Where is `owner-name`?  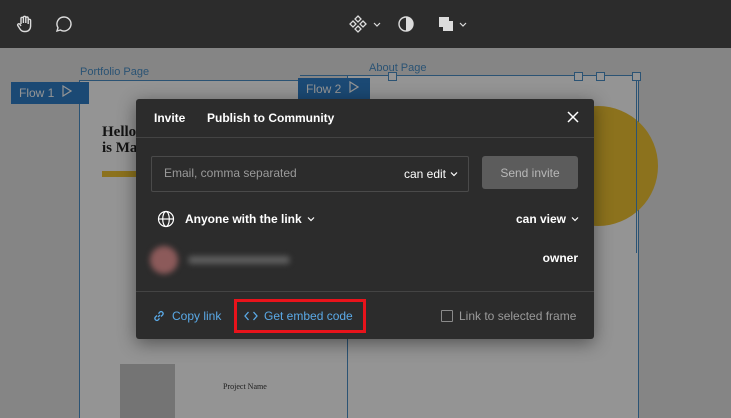
owner-name is located at coordinates (239, 260).